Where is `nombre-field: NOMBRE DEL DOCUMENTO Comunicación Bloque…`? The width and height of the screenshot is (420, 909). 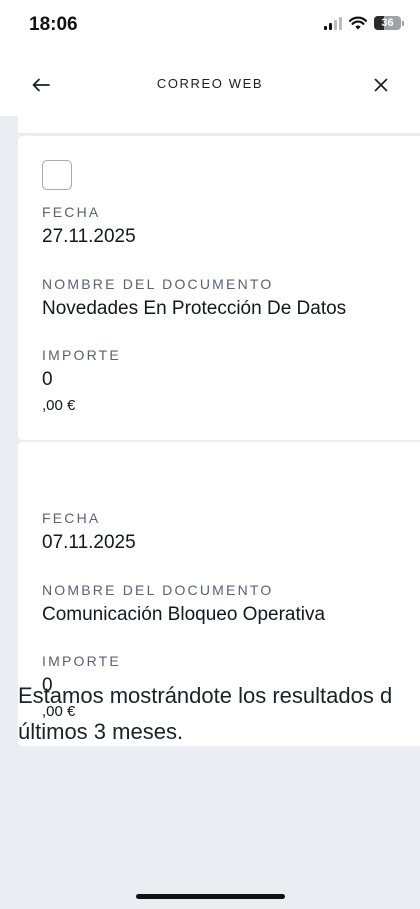
nombre-field: NOMBRE DEL DOCUMENTO Comunicación Bloque… is located at coordinates (183, 604).